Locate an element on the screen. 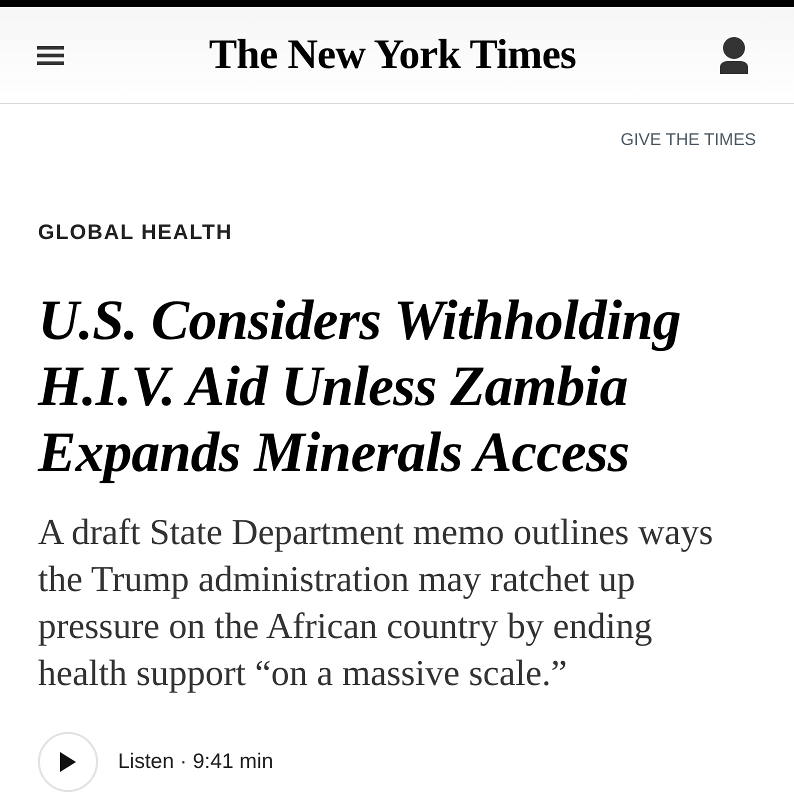 The image size is (794, 800). listen-duration: Listen · 9:41 min is located at coordinates (196, 762).